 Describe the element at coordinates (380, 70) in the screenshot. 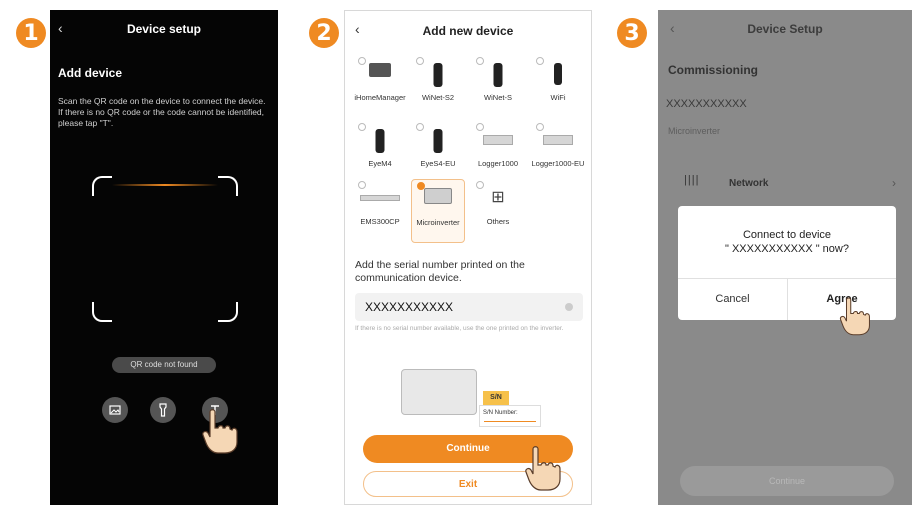

I see `home-manager-icon` at that location.